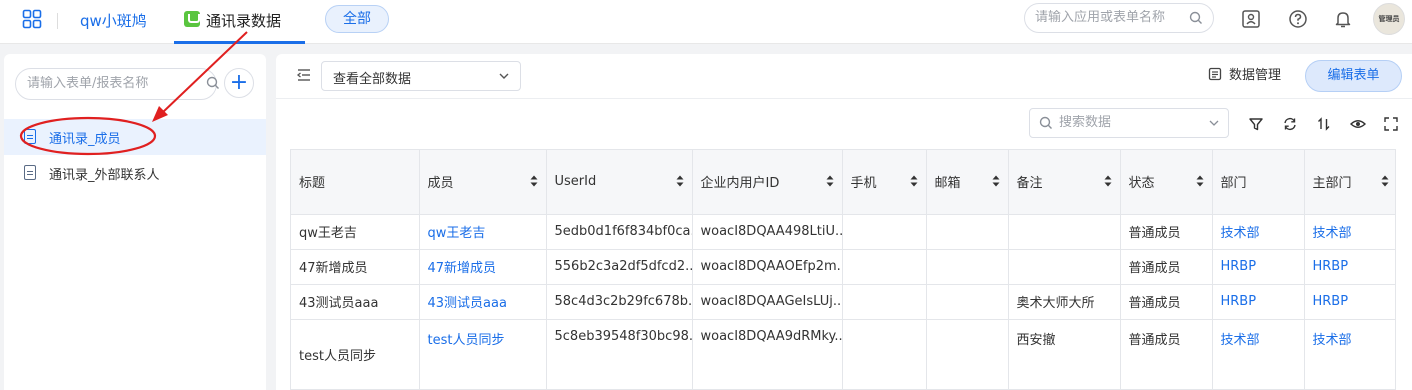  I want to click on column-header-label: 成员, so click(440, 184).